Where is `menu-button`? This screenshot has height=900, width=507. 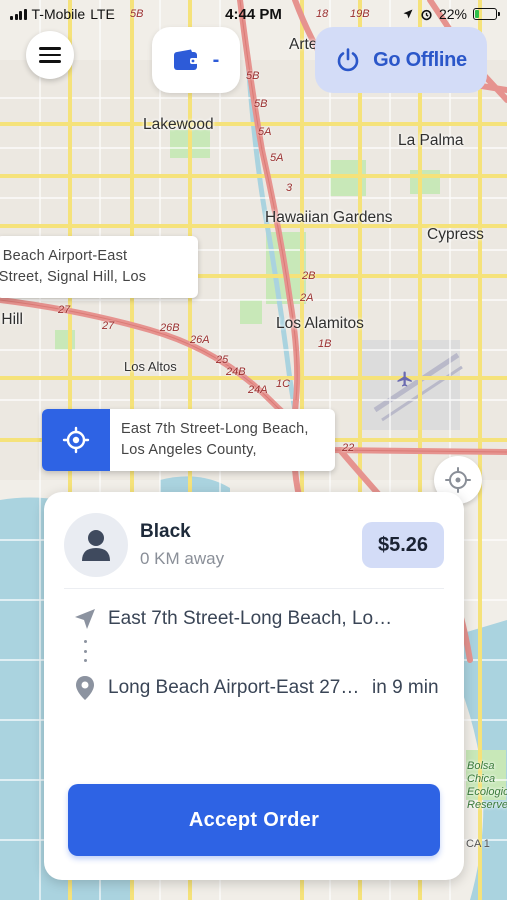
menu-button is located at coordinates (50, 55).